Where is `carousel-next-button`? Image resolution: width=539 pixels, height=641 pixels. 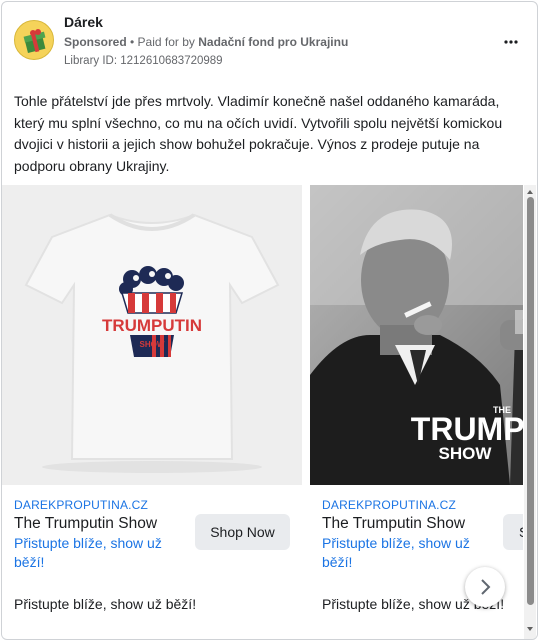
carousel-next-button is located at coordinates (485, 587).